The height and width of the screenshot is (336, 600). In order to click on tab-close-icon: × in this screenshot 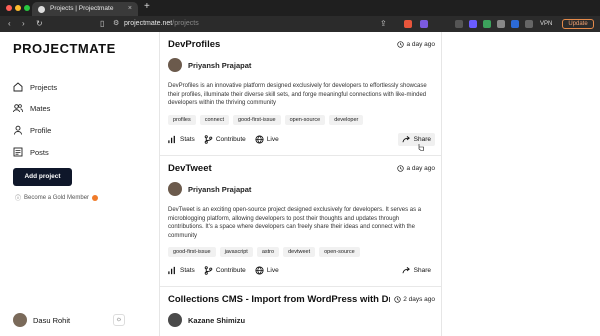, I will do `click(130, 9)`.